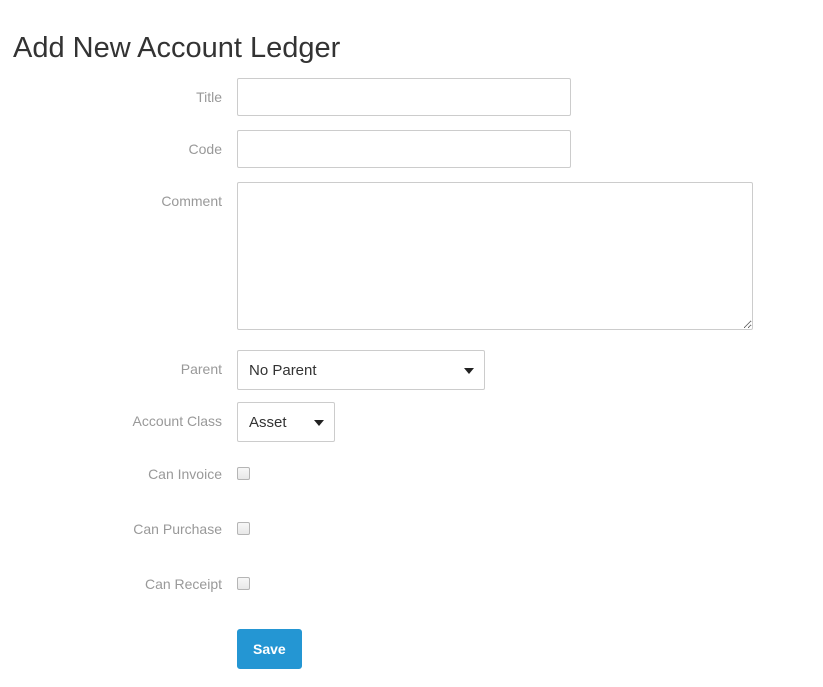 The height and width of the screenshot is (687, 823). I want to click on account-class-select-wrap: Asset, so click(286, 422).